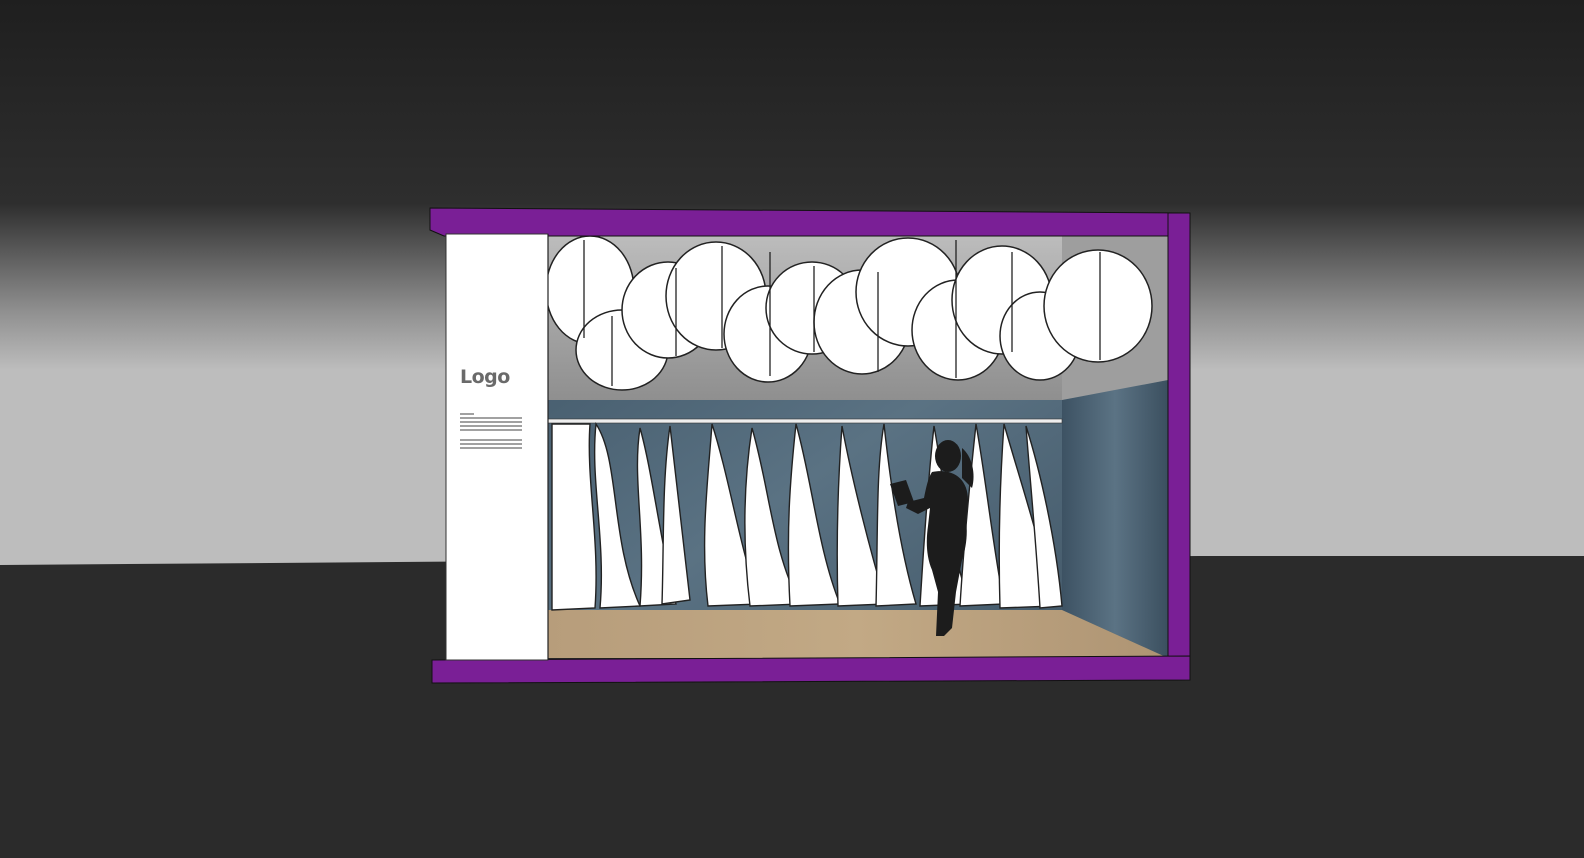  I want to click on placeholder-text-block, so click(491, 432).